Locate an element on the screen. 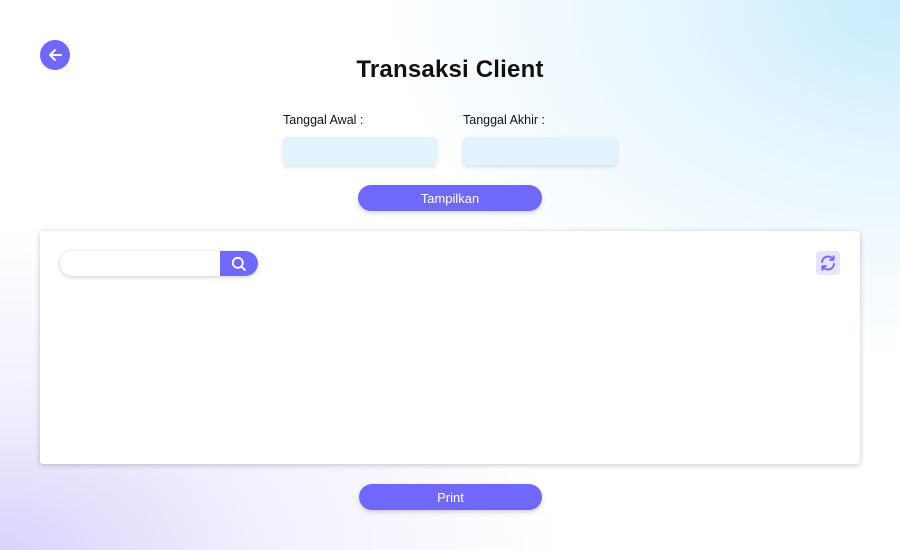 This screenshot has height=550, width=900. start-date-label: Tanggal Awal : is located at coordinates (323, 120).